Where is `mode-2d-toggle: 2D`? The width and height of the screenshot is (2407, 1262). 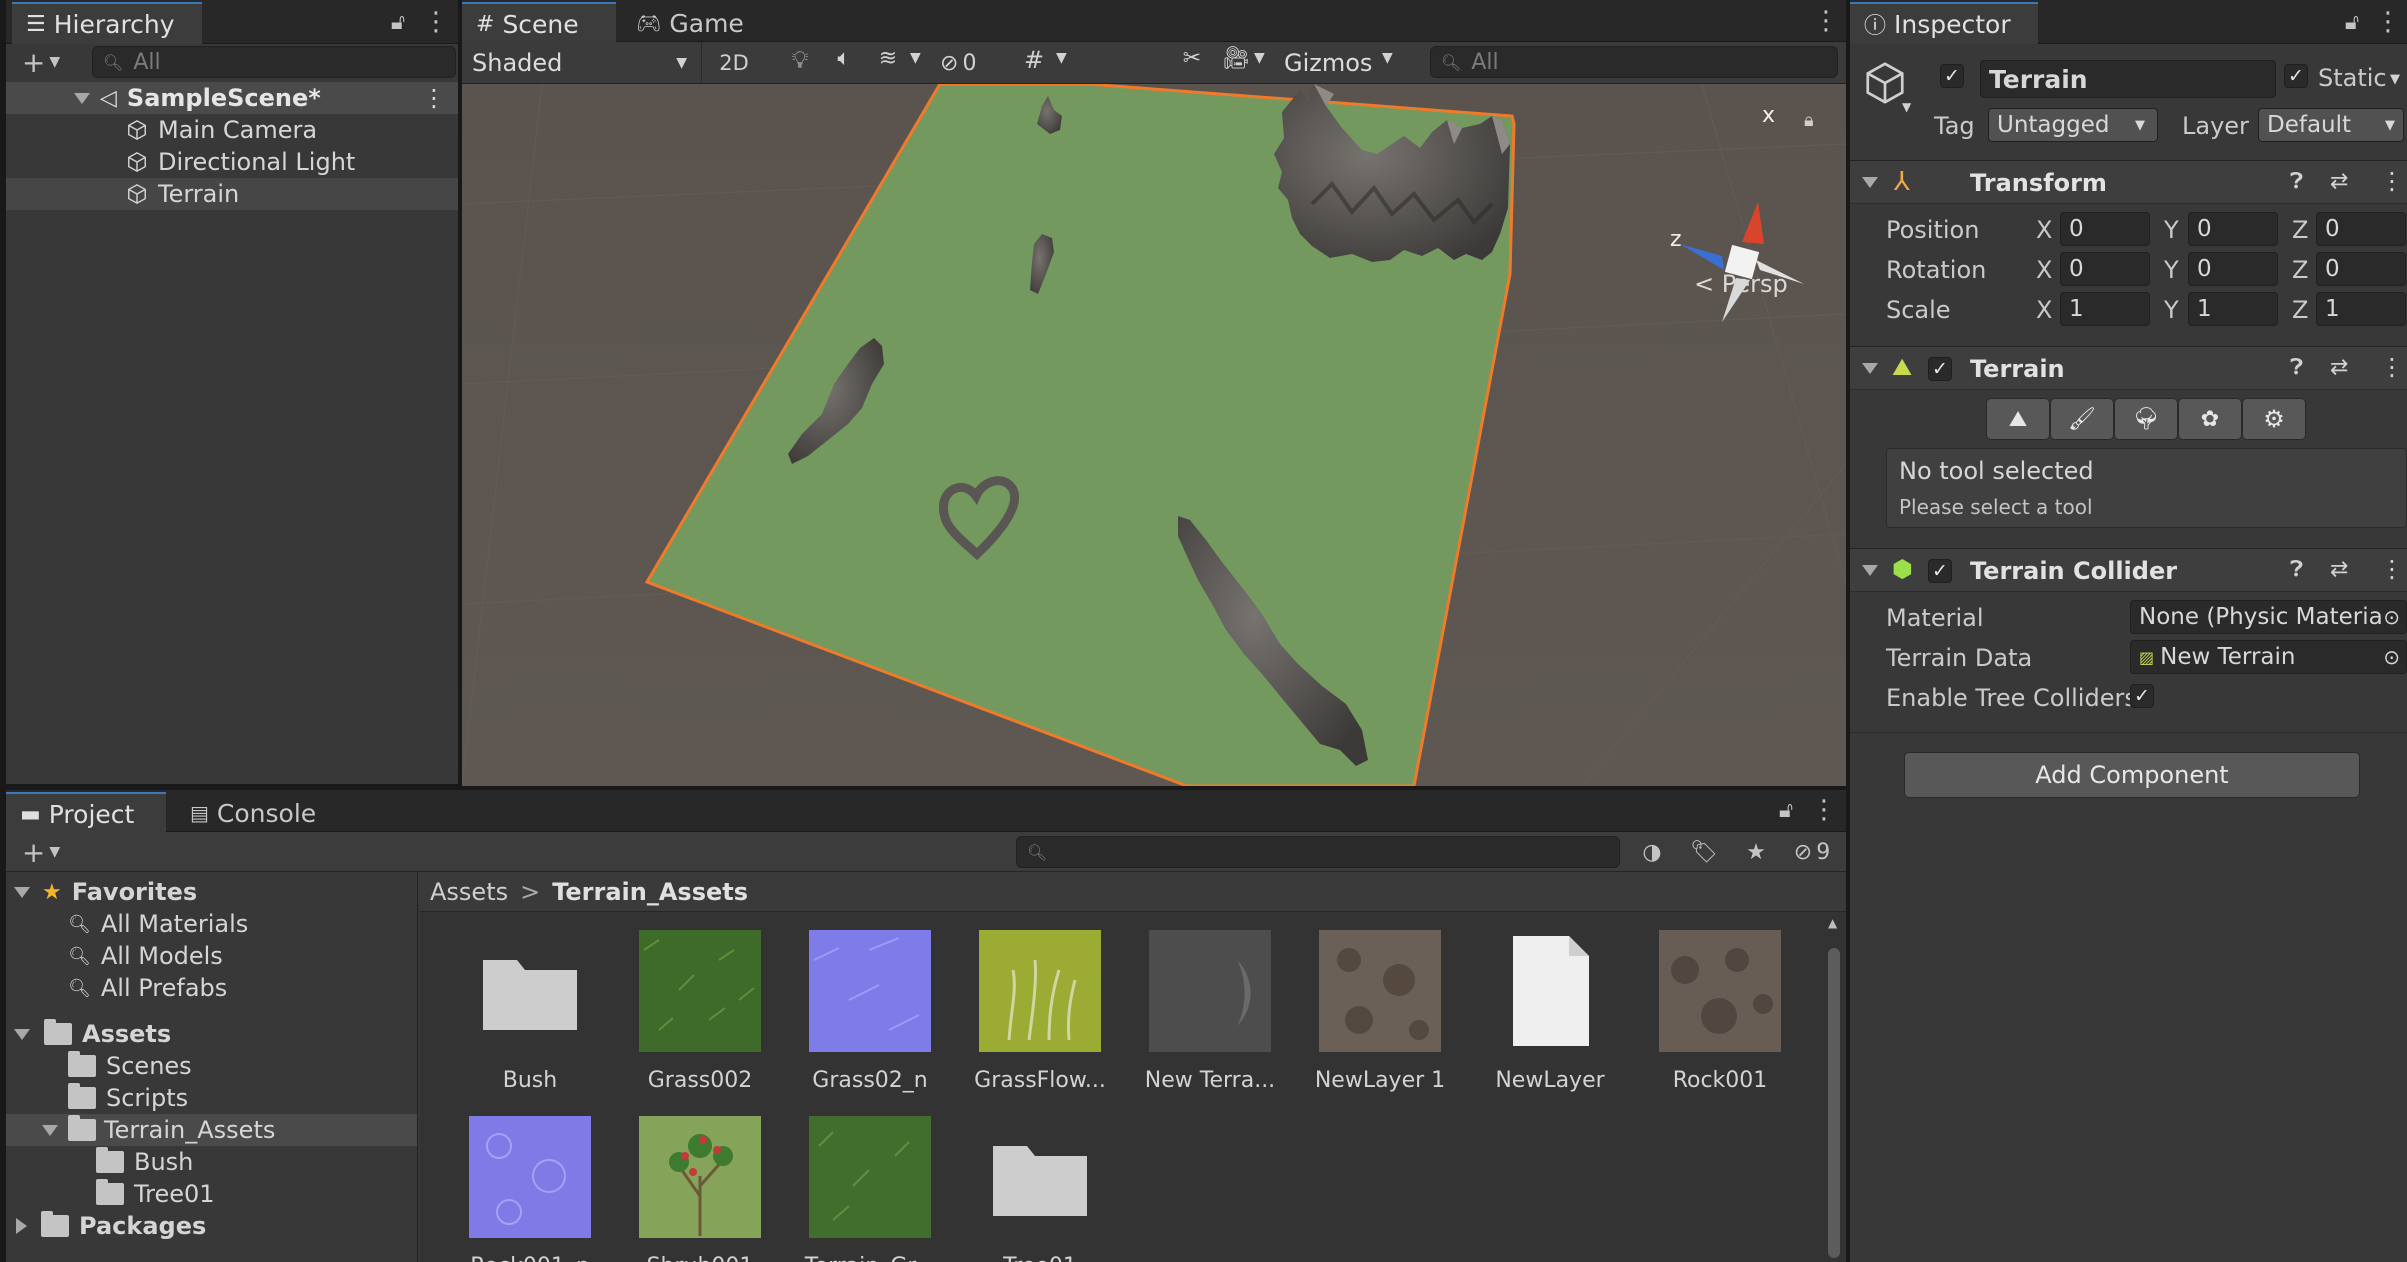
mode-2d-toggle: 2D is located at coordinates (734, 63).